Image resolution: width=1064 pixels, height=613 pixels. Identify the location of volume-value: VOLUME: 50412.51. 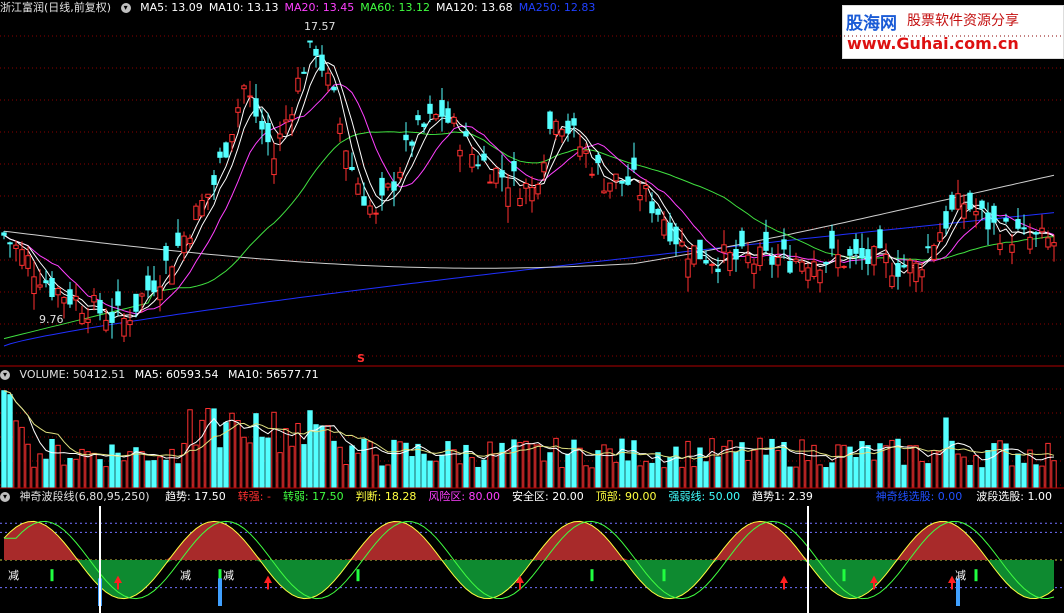
(72, 374).